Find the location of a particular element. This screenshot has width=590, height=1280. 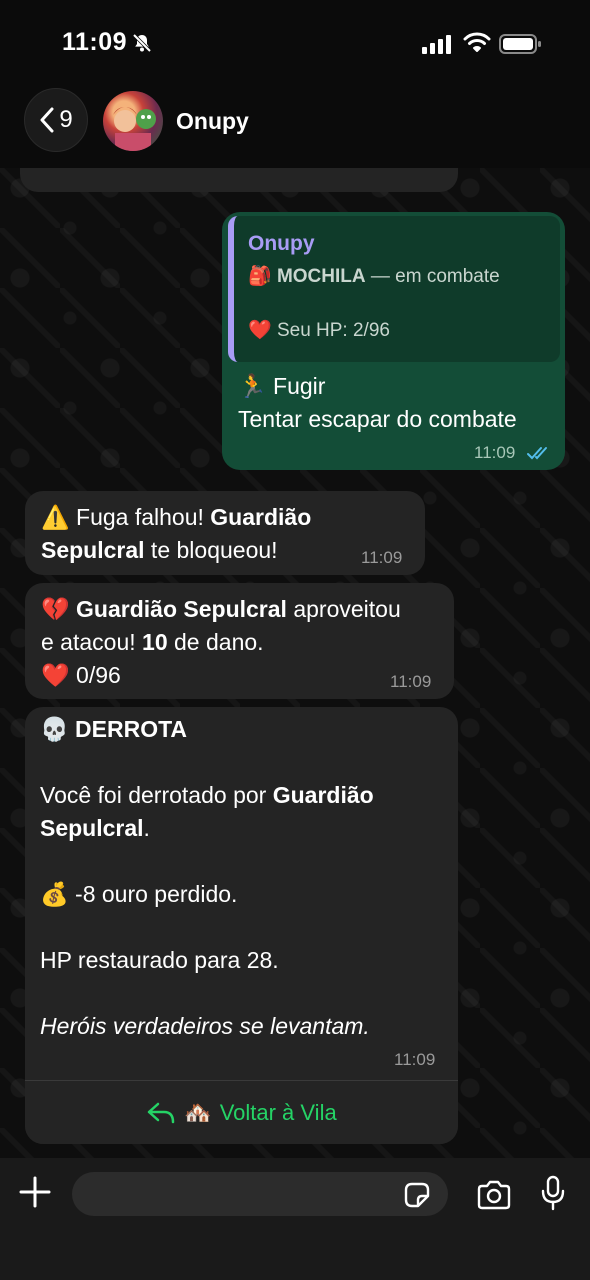

warning-icon: ⚠️ is located at coordinates (55, 517).